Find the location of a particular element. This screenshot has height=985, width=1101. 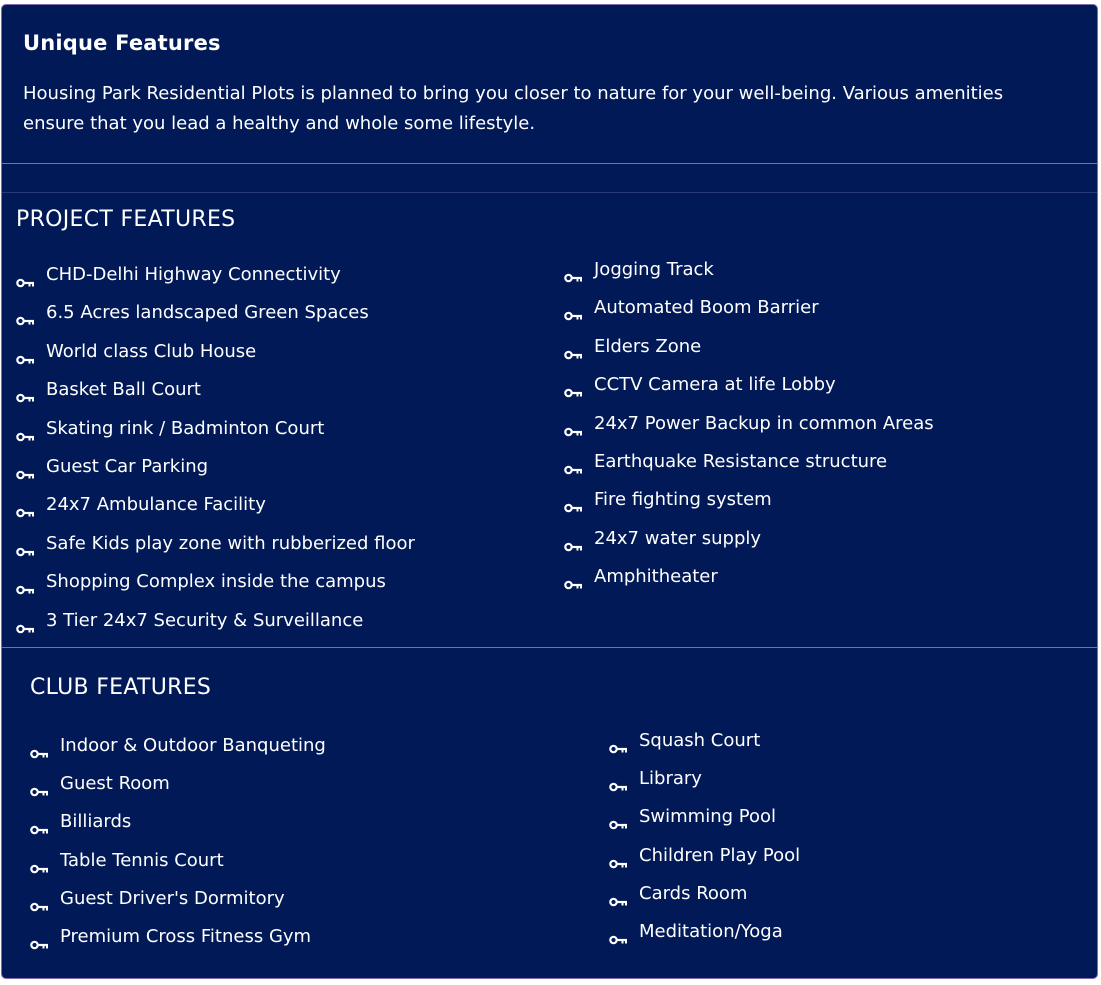

feature-item: 3 Tier 24x7 Security & Surveillance is located at coordinates (215, 627).